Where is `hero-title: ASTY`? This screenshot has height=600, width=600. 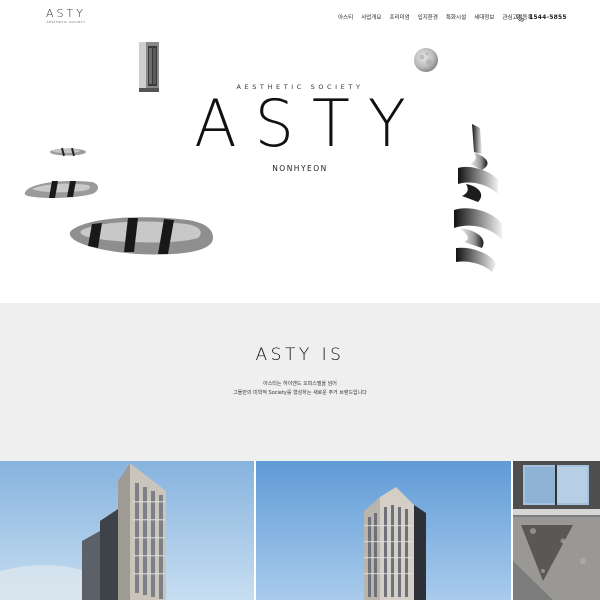
hero-title: ASTY is located at coordinates (309, 123).